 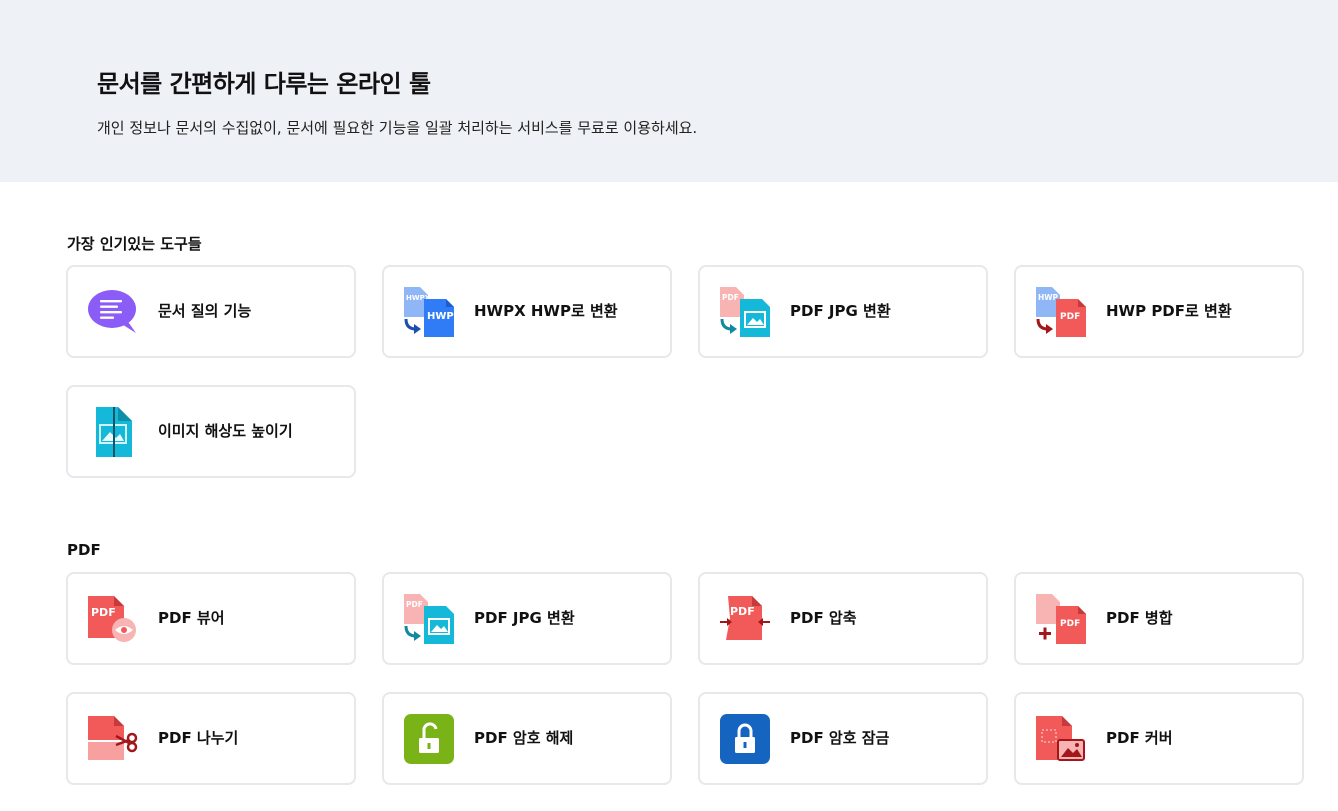 What do you see at coordinates (1169, 311) in the screenshot?
I see `tool-label: HWP PDF로 변환` at bounding box center [1169, 311].